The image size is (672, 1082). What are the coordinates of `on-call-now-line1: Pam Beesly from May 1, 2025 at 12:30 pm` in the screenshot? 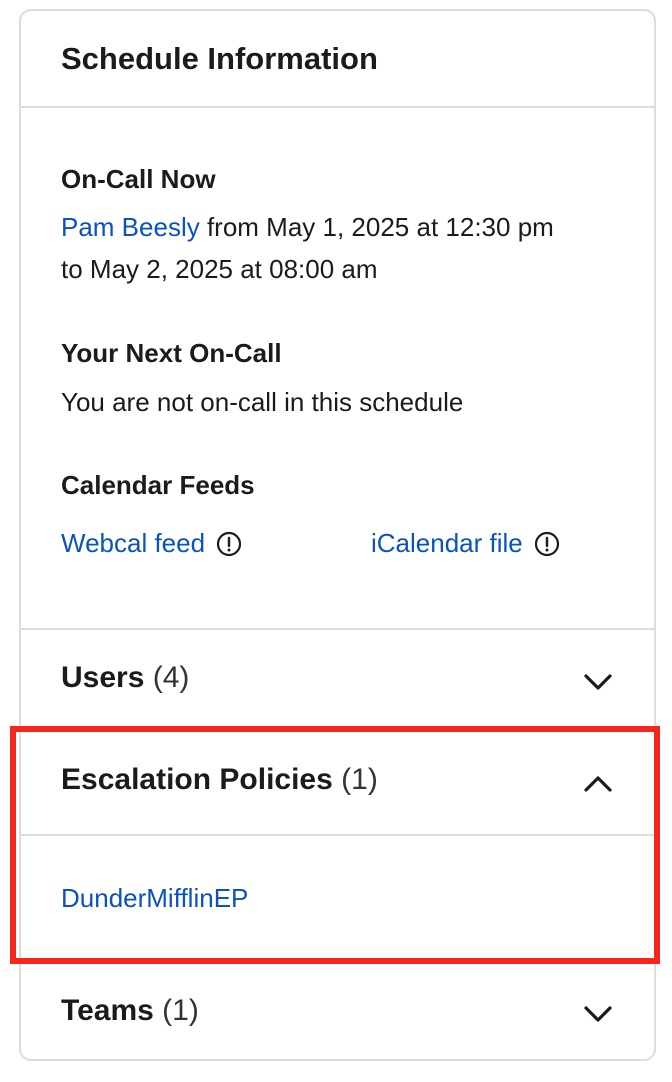 It's located at (307, 227).